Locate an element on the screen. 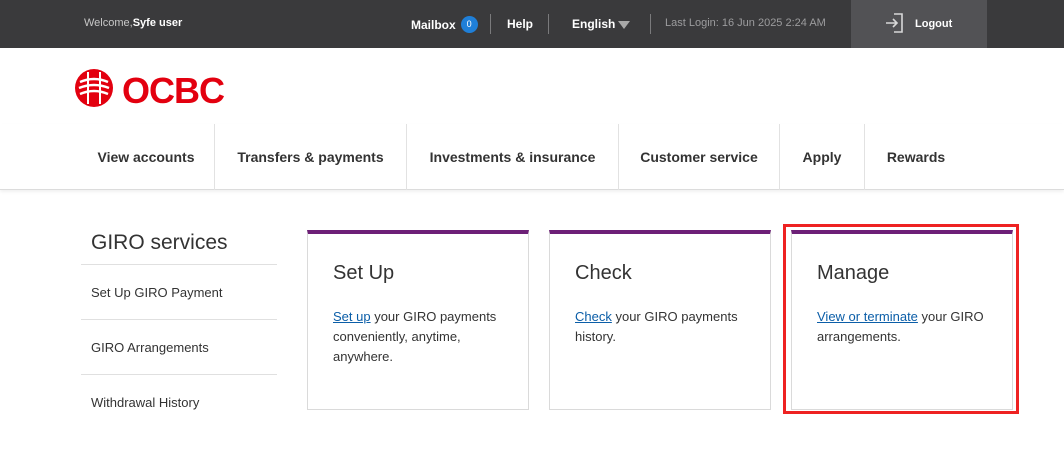 The height and width of the screenshot is (466, 1064). language-selector: English is located at coordinates (601, 24).